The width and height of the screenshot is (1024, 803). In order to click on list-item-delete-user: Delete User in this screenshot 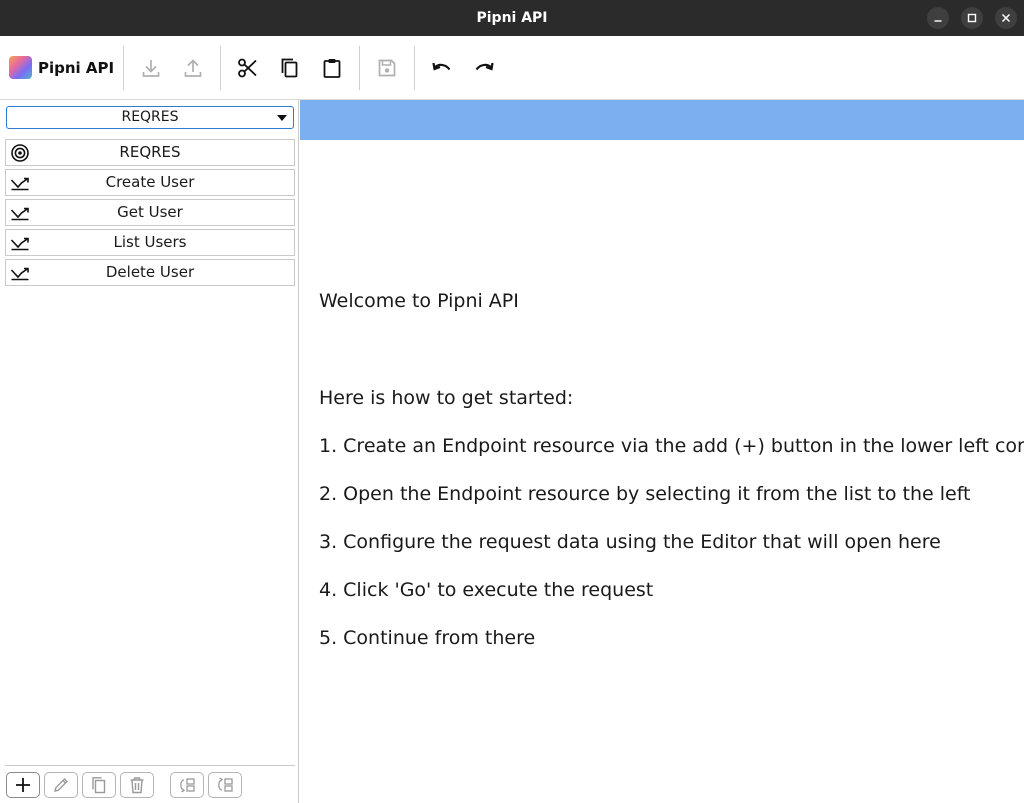, I will do `click(150, 272)`.